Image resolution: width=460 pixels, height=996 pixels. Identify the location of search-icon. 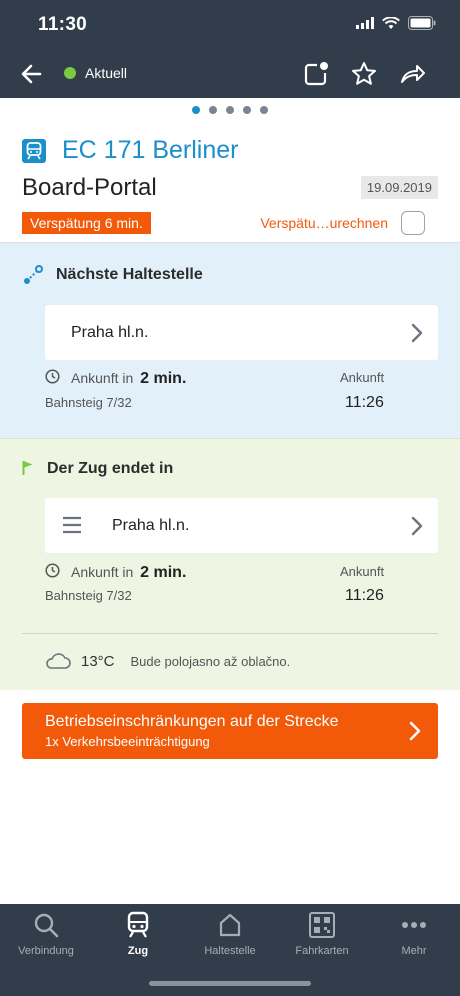
(46, 925).